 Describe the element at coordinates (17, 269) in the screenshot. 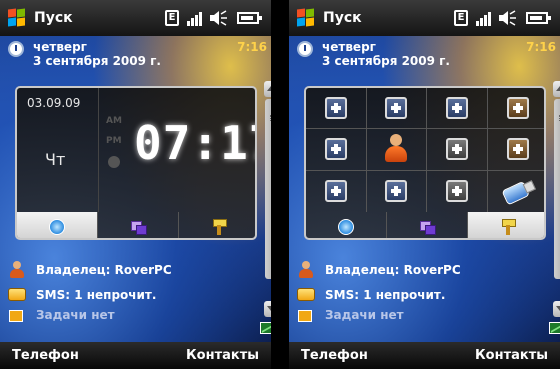

I see `owner-icon` at that location.